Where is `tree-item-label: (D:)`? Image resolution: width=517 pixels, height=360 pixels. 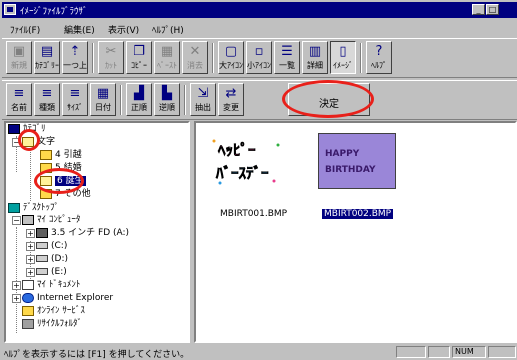 tree-item-label: (D:) is located at coordinates (59, 259).